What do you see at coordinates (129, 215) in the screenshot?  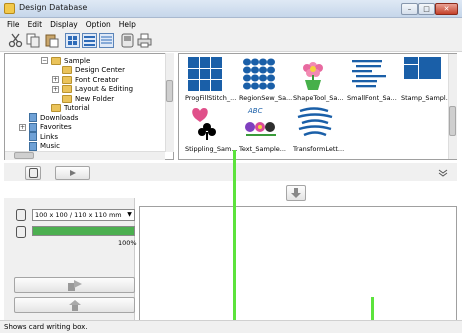 I see `chevron-down-icon: ▼` at bounding box center [129, 215].